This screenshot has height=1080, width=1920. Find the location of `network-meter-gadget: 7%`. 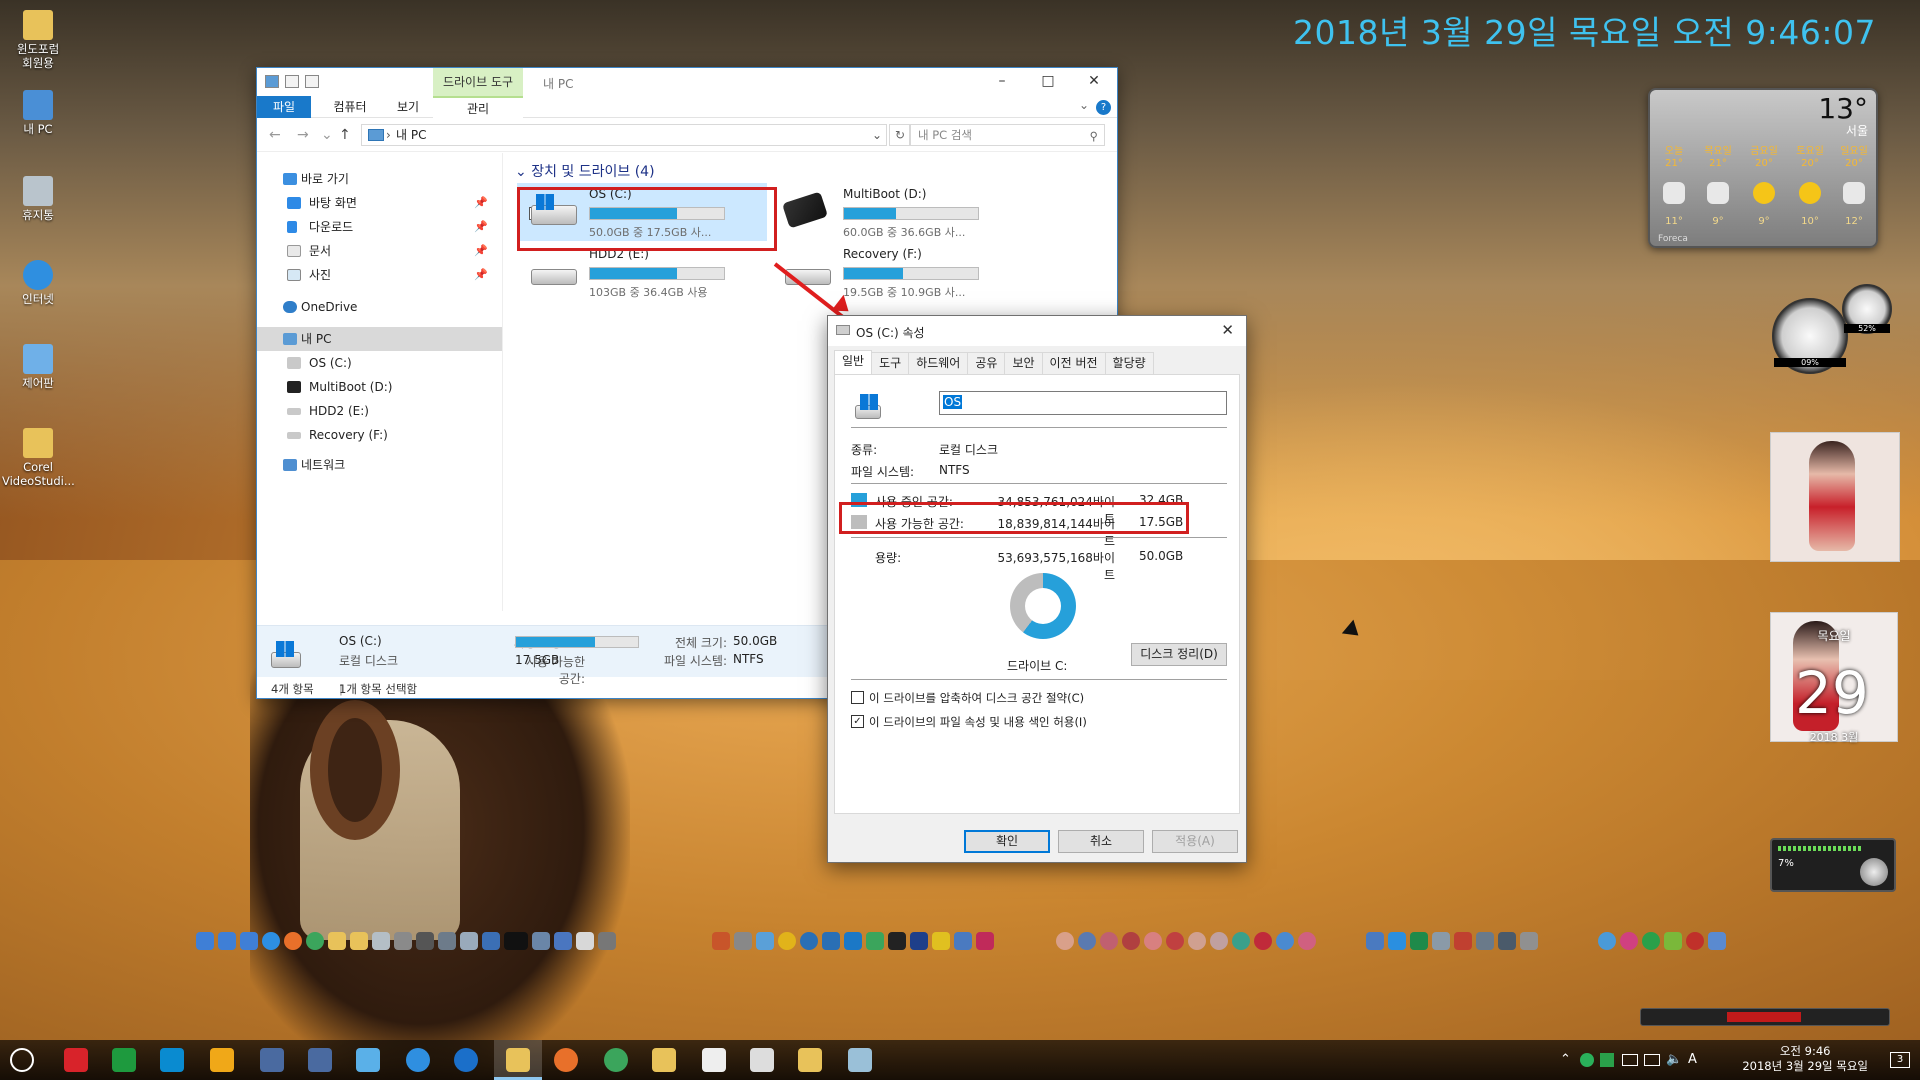

network-meter-gadget: 7% is located at coordinates (1833, 865).